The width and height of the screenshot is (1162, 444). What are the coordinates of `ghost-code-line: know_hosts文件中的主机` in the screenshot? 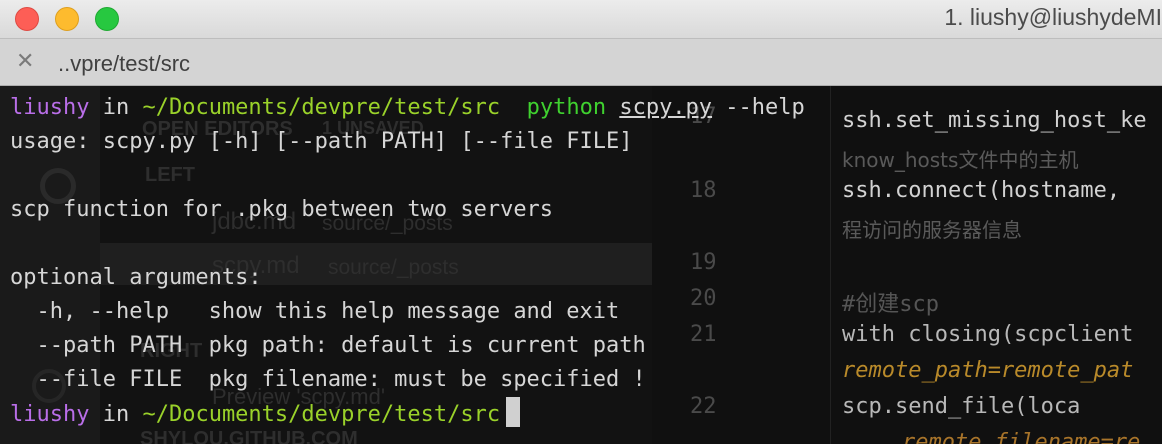 It's located at (960, 160).